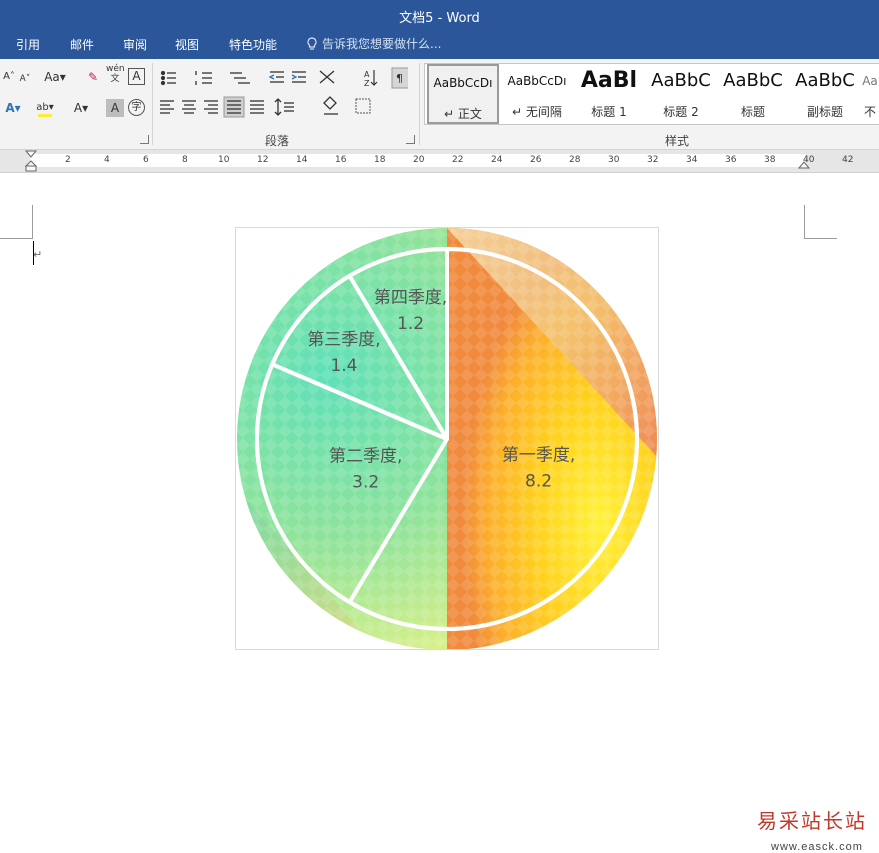 The height and width of the screenshot is (853, 879). What do you see at coordinates (253, 44) in the screenshot?
I see `tab-special-features: 特色功能` at bounding box center [253, 44].